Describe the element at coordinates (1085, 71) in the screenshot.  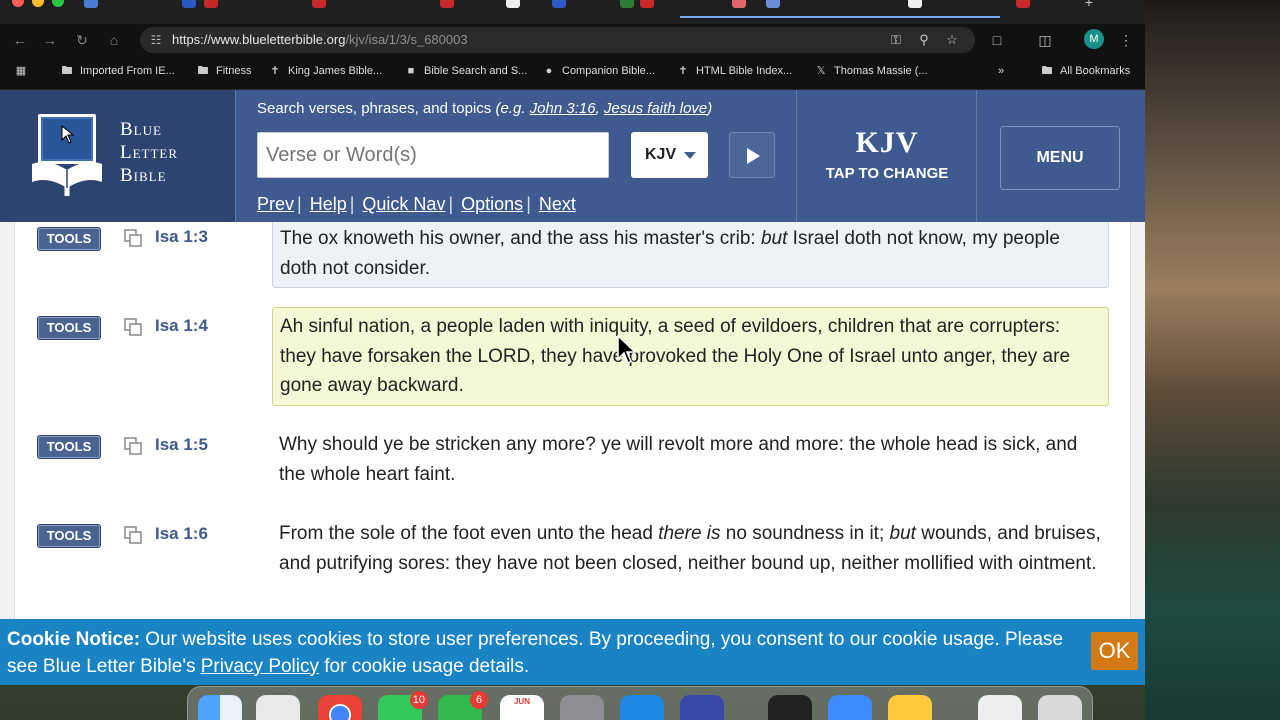
I see `all-bookmarks-button: 🖿 All Bookmarks` at that location.